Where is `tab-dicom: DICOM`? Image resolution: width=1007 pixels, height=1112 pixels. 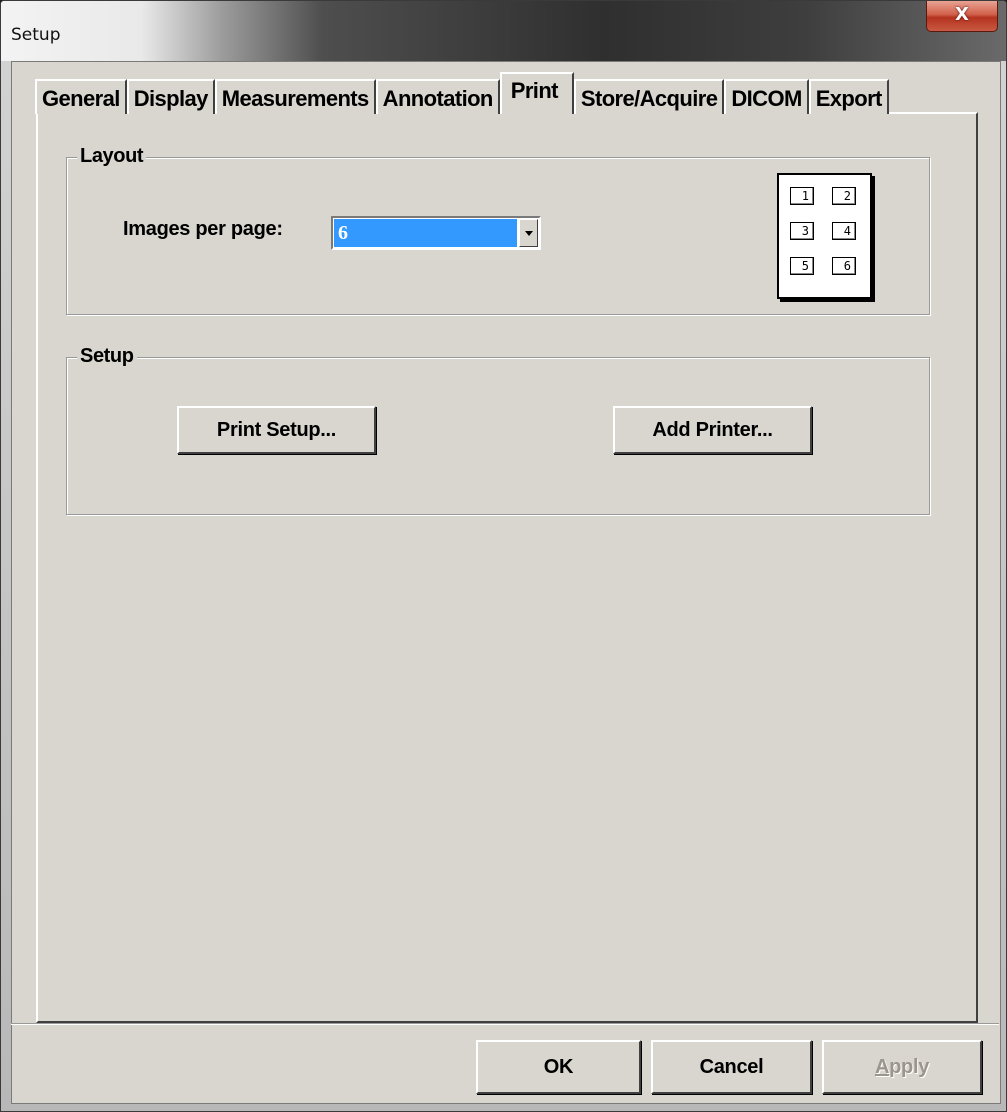 tab-dicom: DICOM is located at coordinates (766, 96).